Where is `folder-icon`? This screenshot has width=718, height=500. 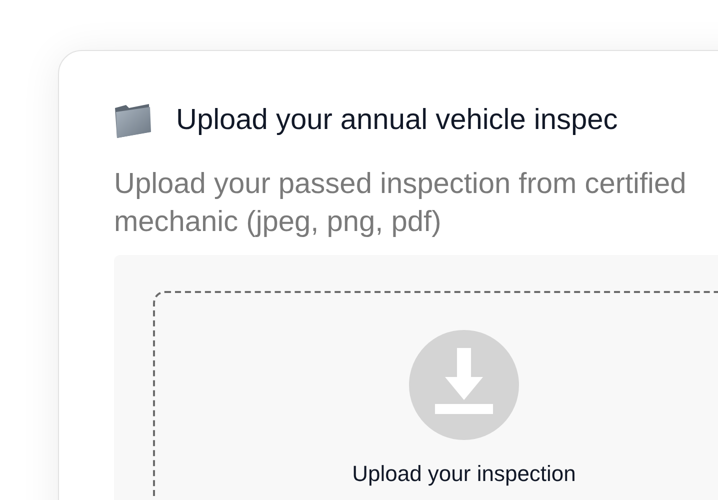 folder-icon is located at coordinates (133, 121).